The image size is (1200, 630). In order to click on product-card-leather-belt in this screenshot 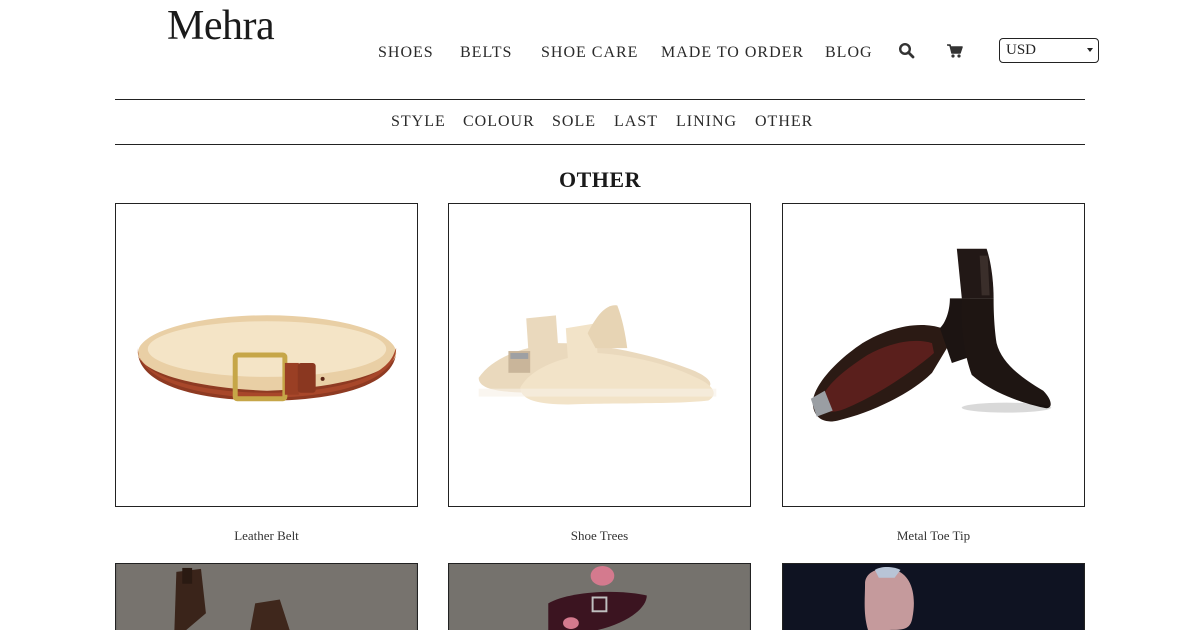, I will do `click(266, 355)`.